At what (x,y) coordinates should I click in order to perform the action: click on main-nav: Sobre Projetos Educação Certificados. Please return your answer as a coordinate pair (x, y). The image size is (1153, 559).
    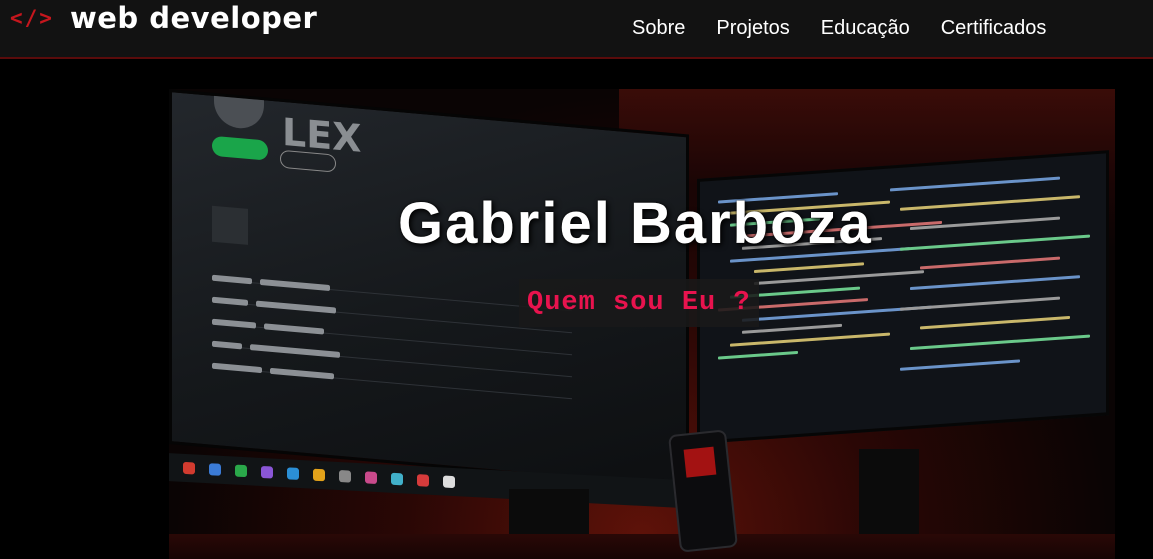
    Looking at the image, I should click on (854, 28).